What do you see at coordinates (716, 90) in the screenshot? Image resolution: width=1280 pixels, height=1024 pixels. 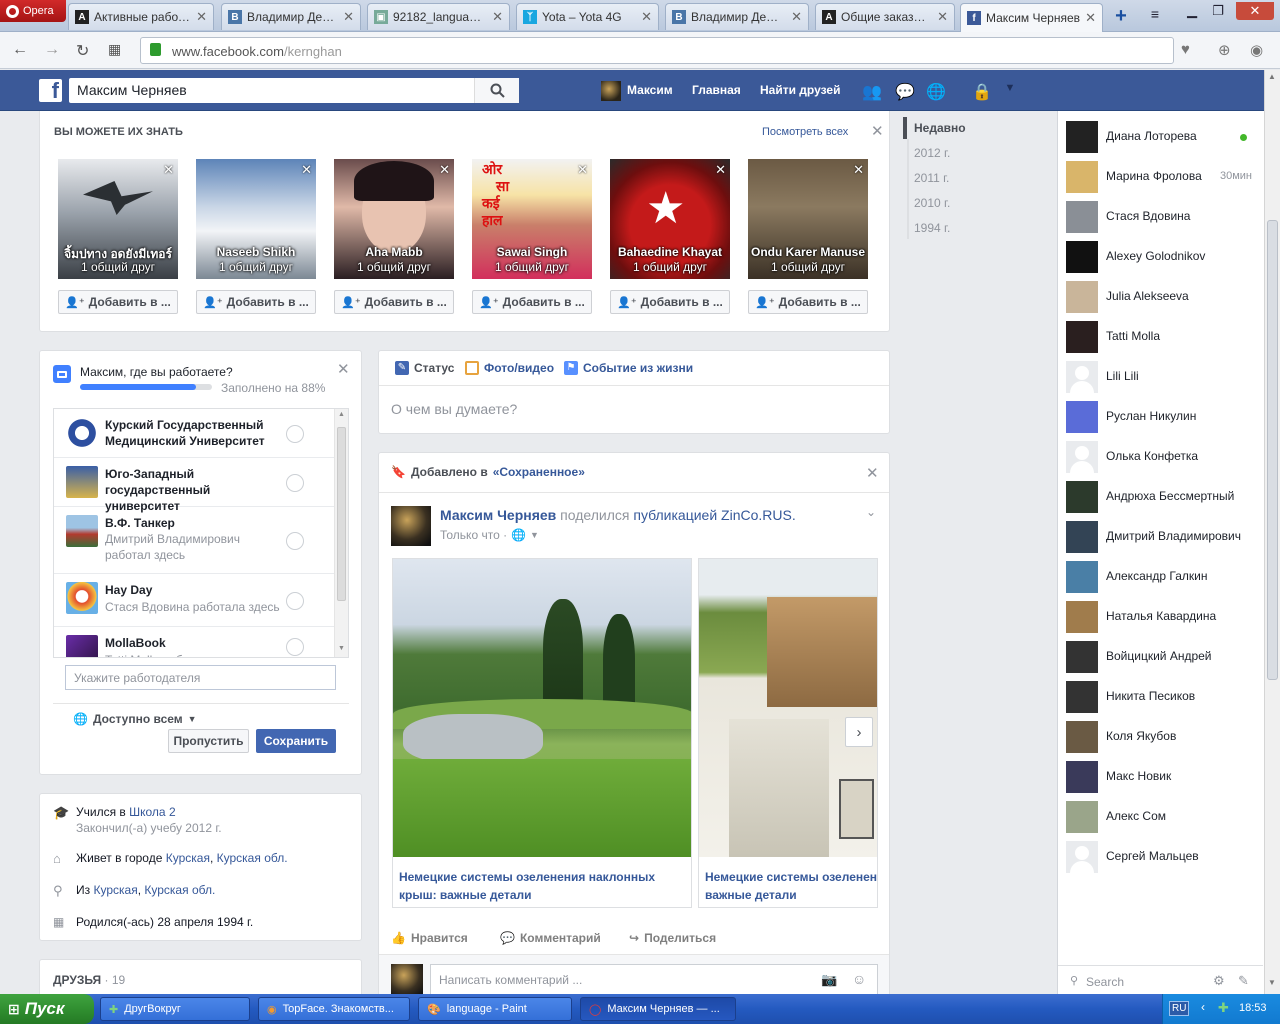 I see `home-link: Главная` at bounding box center [716, 90].